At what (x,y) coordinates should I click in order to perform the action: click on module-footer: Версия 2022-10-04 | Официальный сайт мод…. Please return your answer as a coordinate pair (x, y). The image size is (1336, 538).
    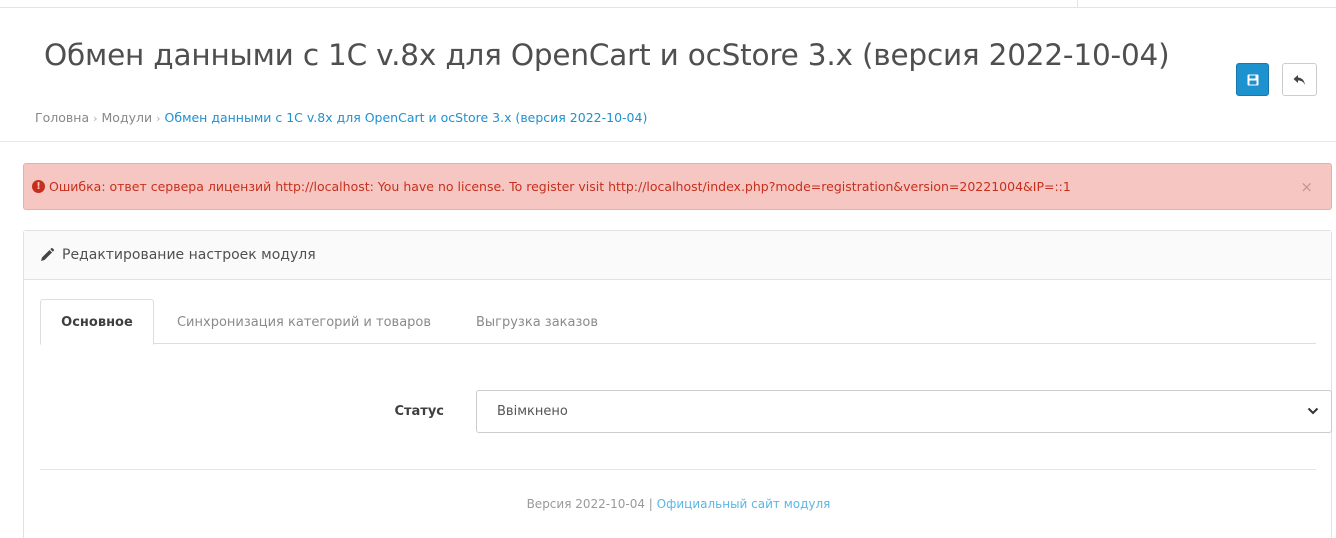
    Looking at the image, I should click on (678, 504).